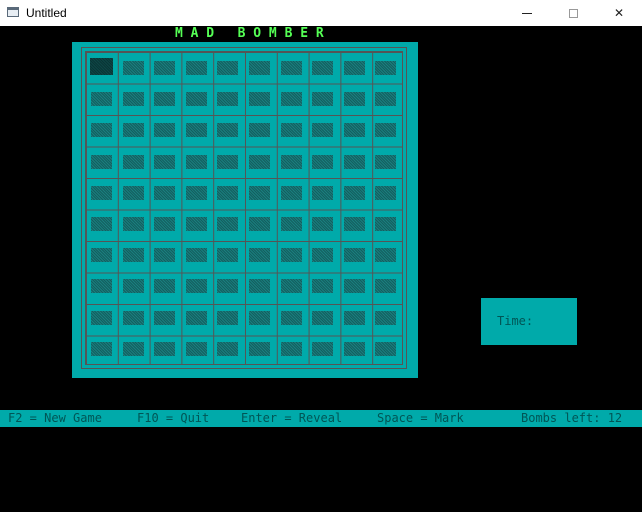 The width and height of the screenshot is (642, 512). Describe the element at coordinates (619, 13) in the screenshot. I see `close-button: ✕` at that location.